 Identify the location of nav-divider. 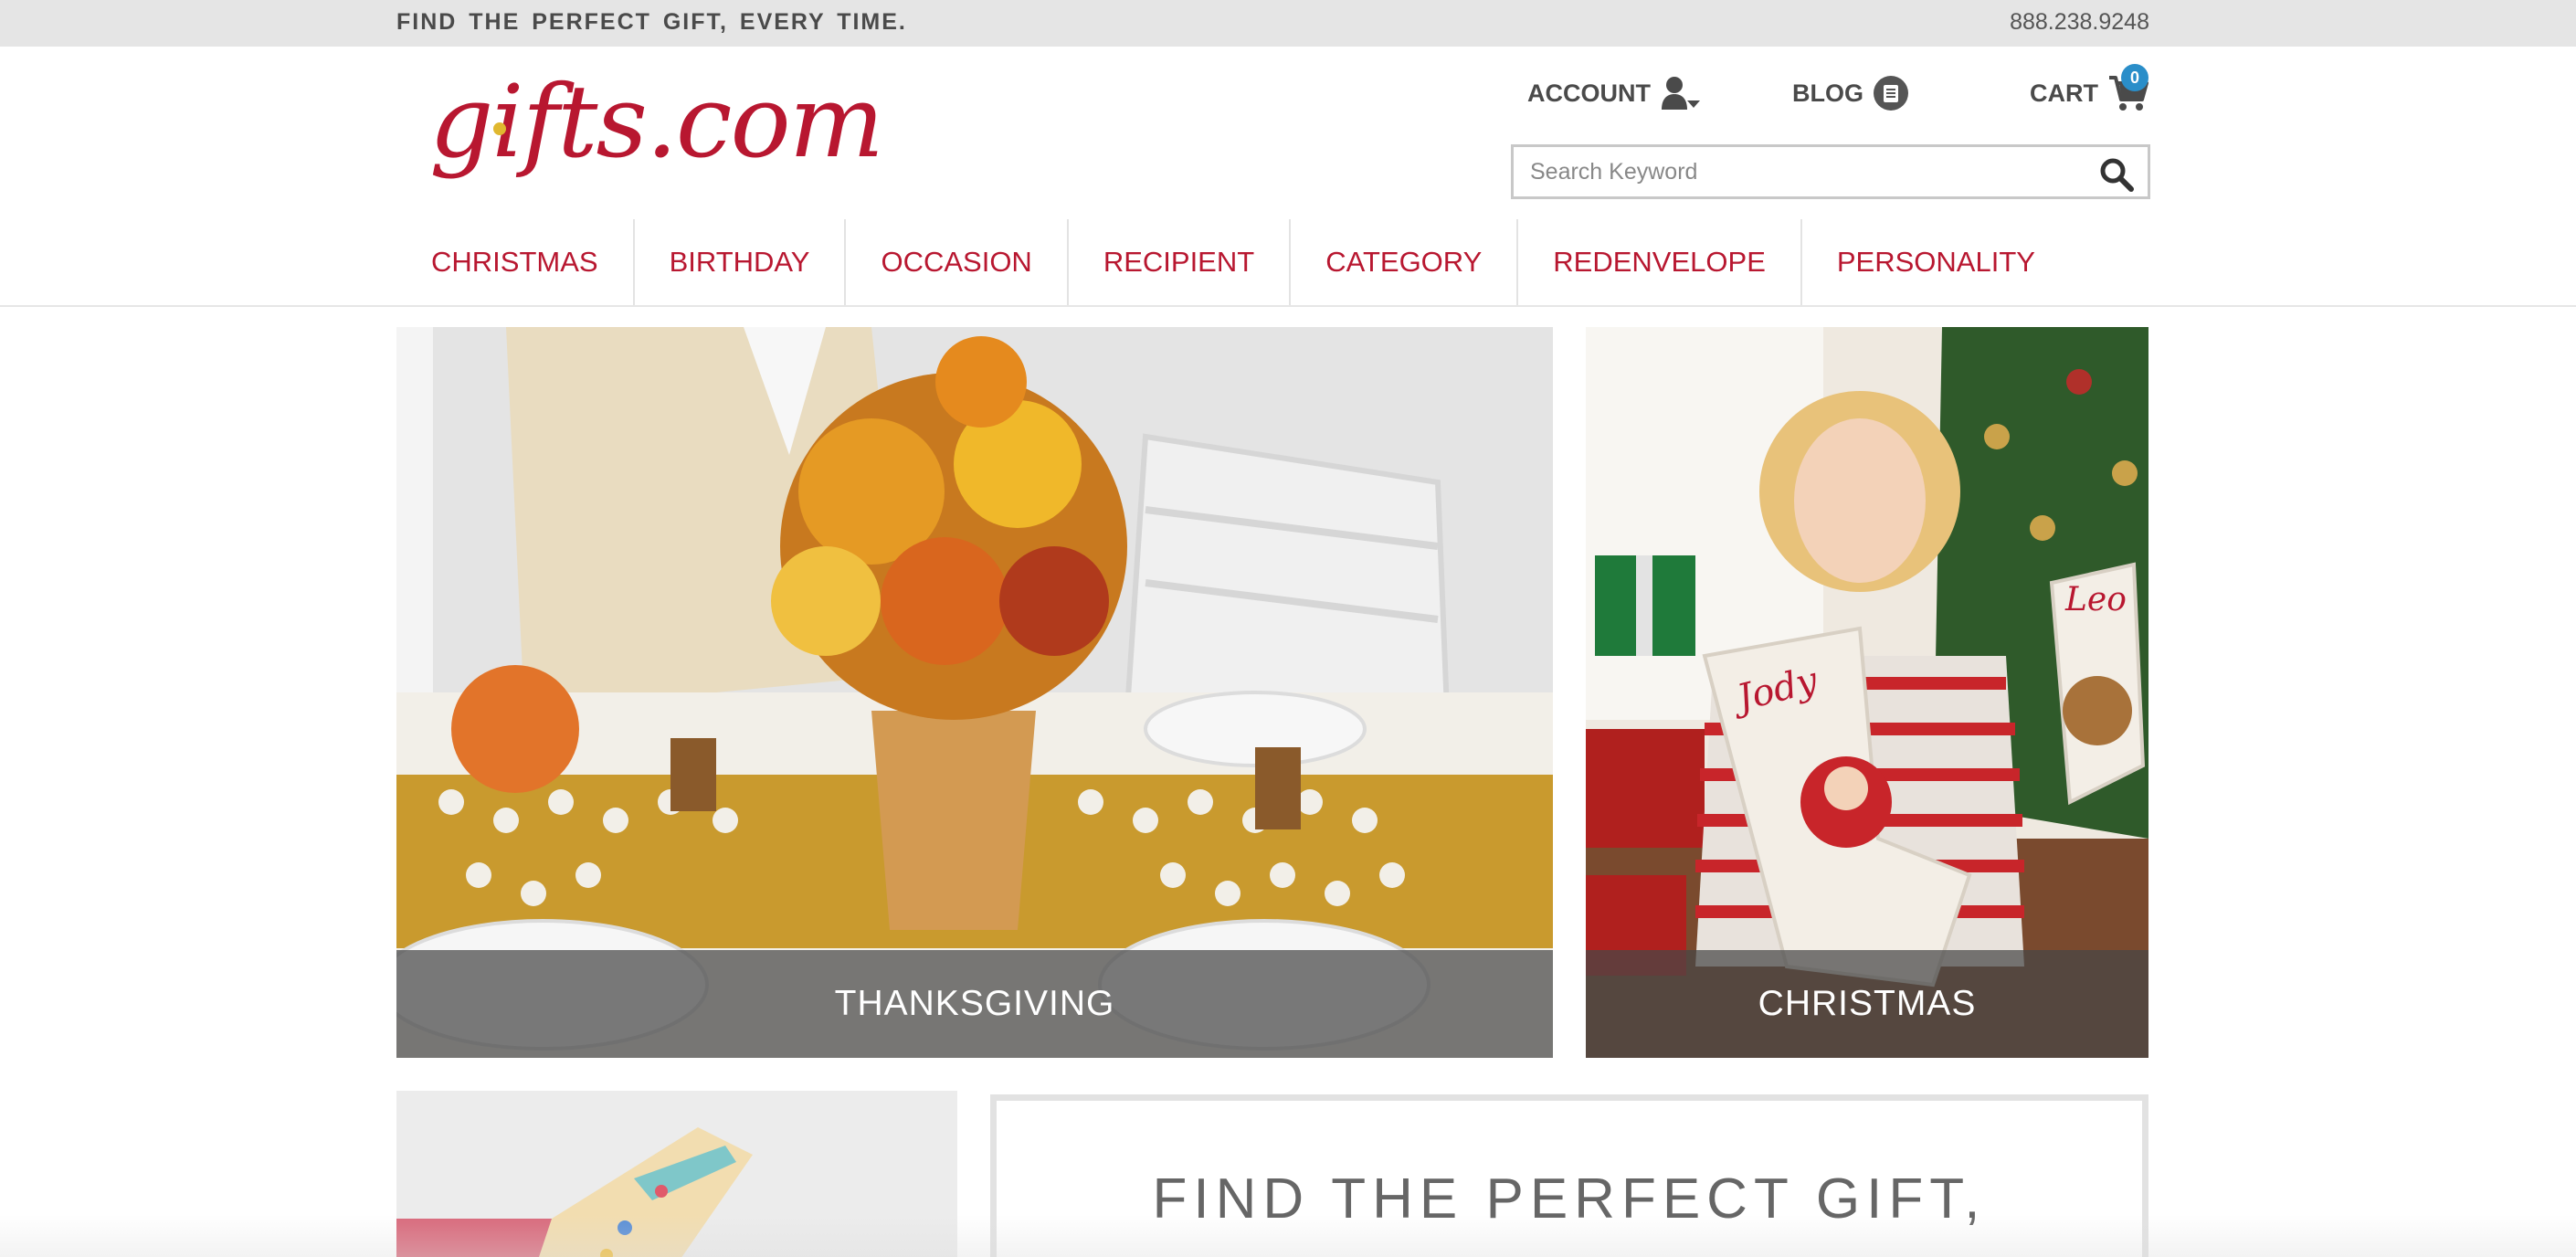
(1288, 306).